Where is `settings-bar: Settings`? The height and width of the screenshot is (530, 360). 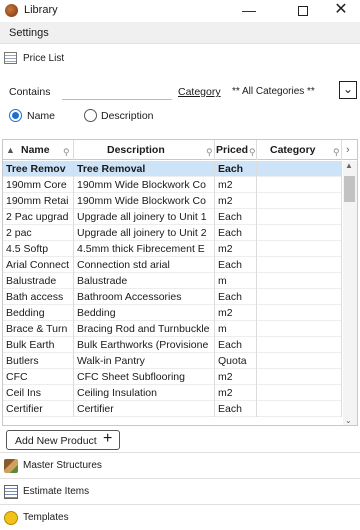 settings-bar: Settings is located at coordinates (180, 33).